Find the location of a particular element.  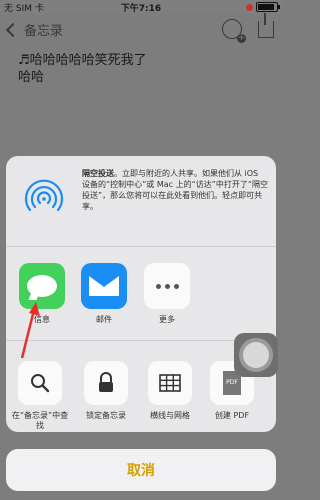

grid-label: 横线与网格 is located at coordinates (170, 415).